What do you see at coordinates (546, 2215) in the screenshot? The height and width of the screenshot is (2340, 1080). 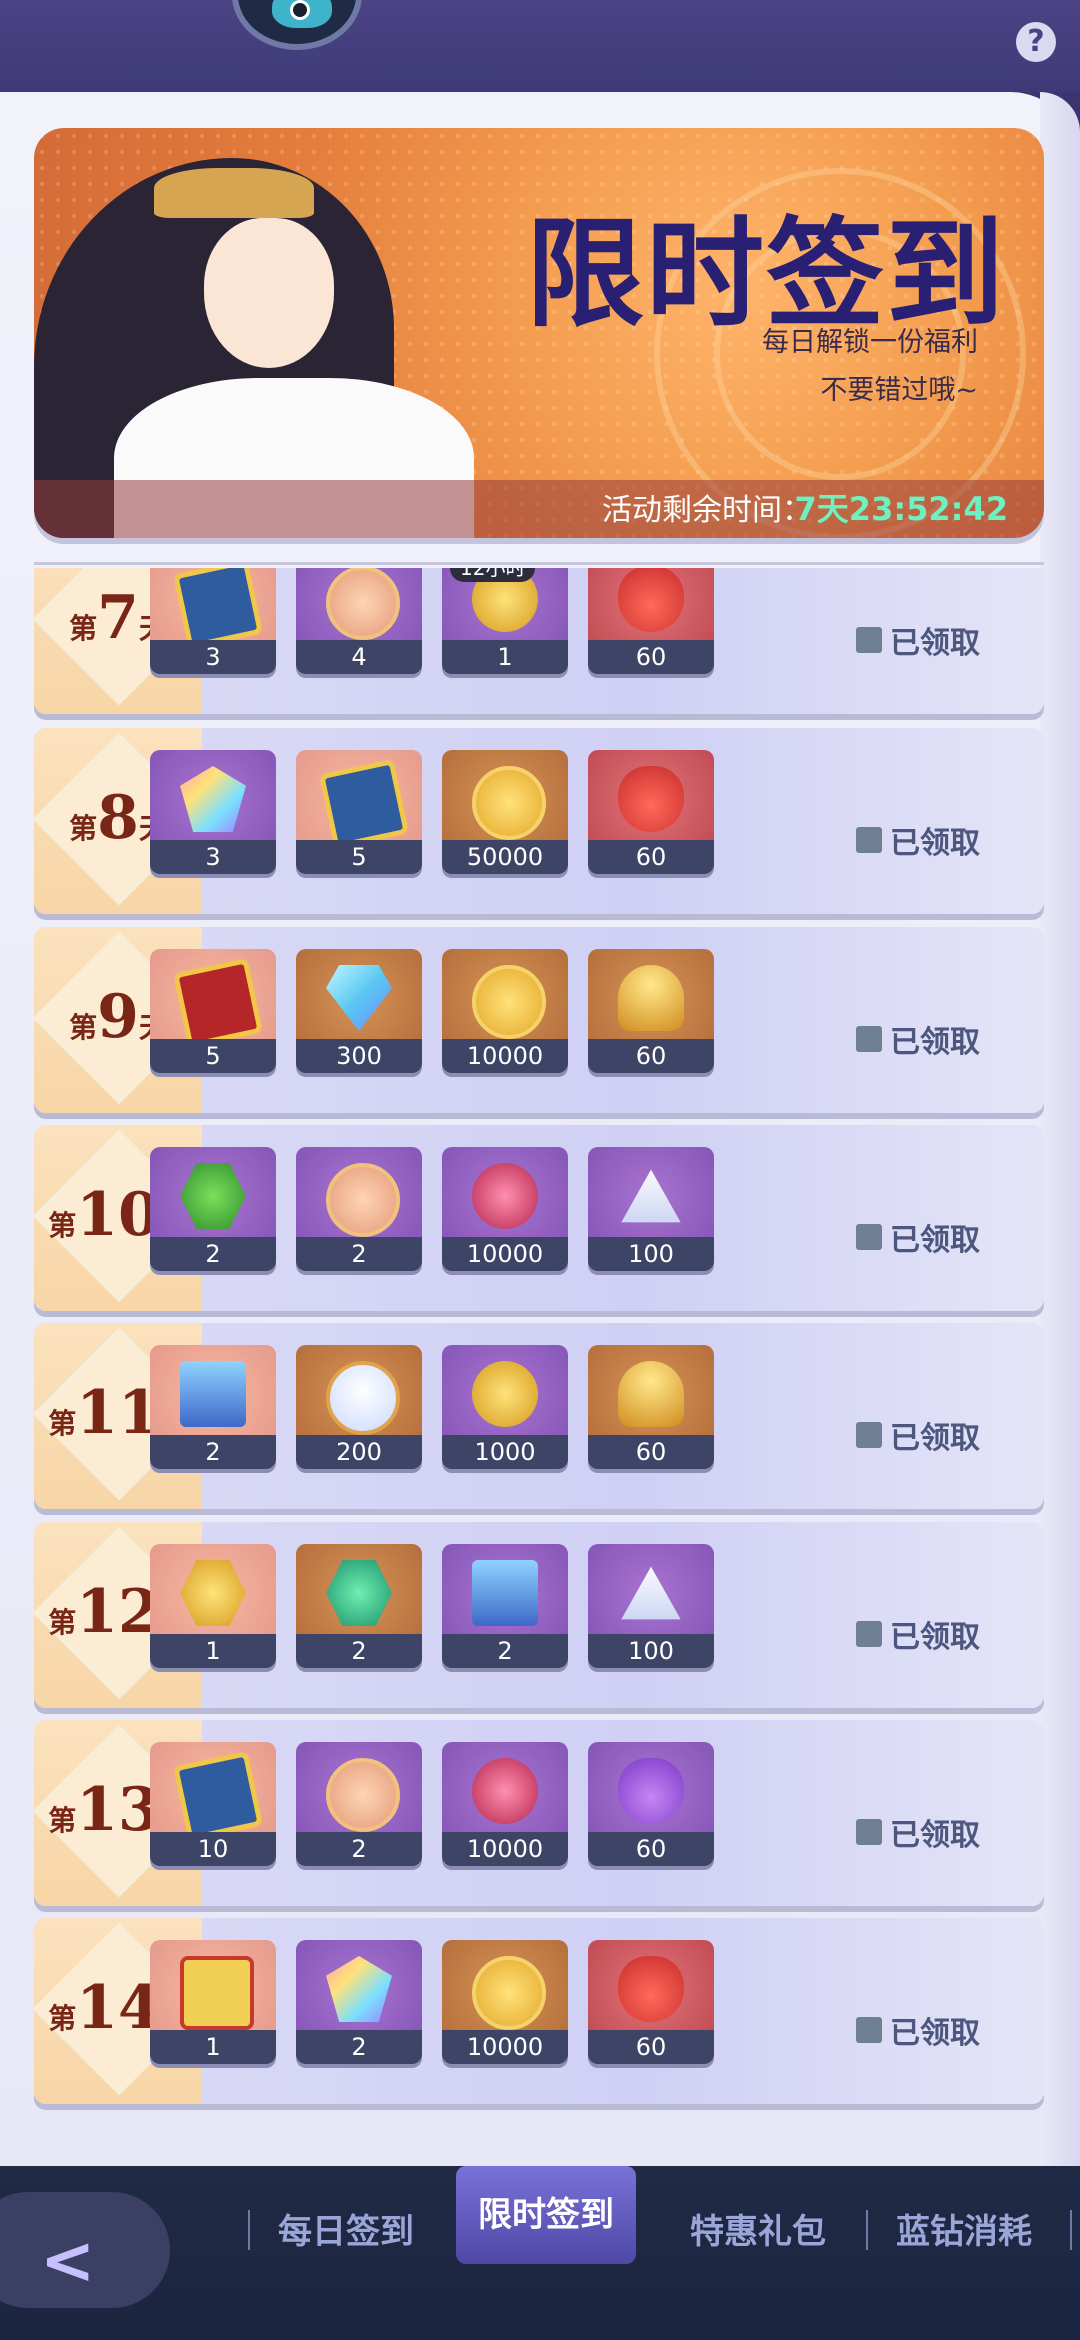 I see `tab-limited-checkin: 限时签到` at bounding box center [546, 2215].